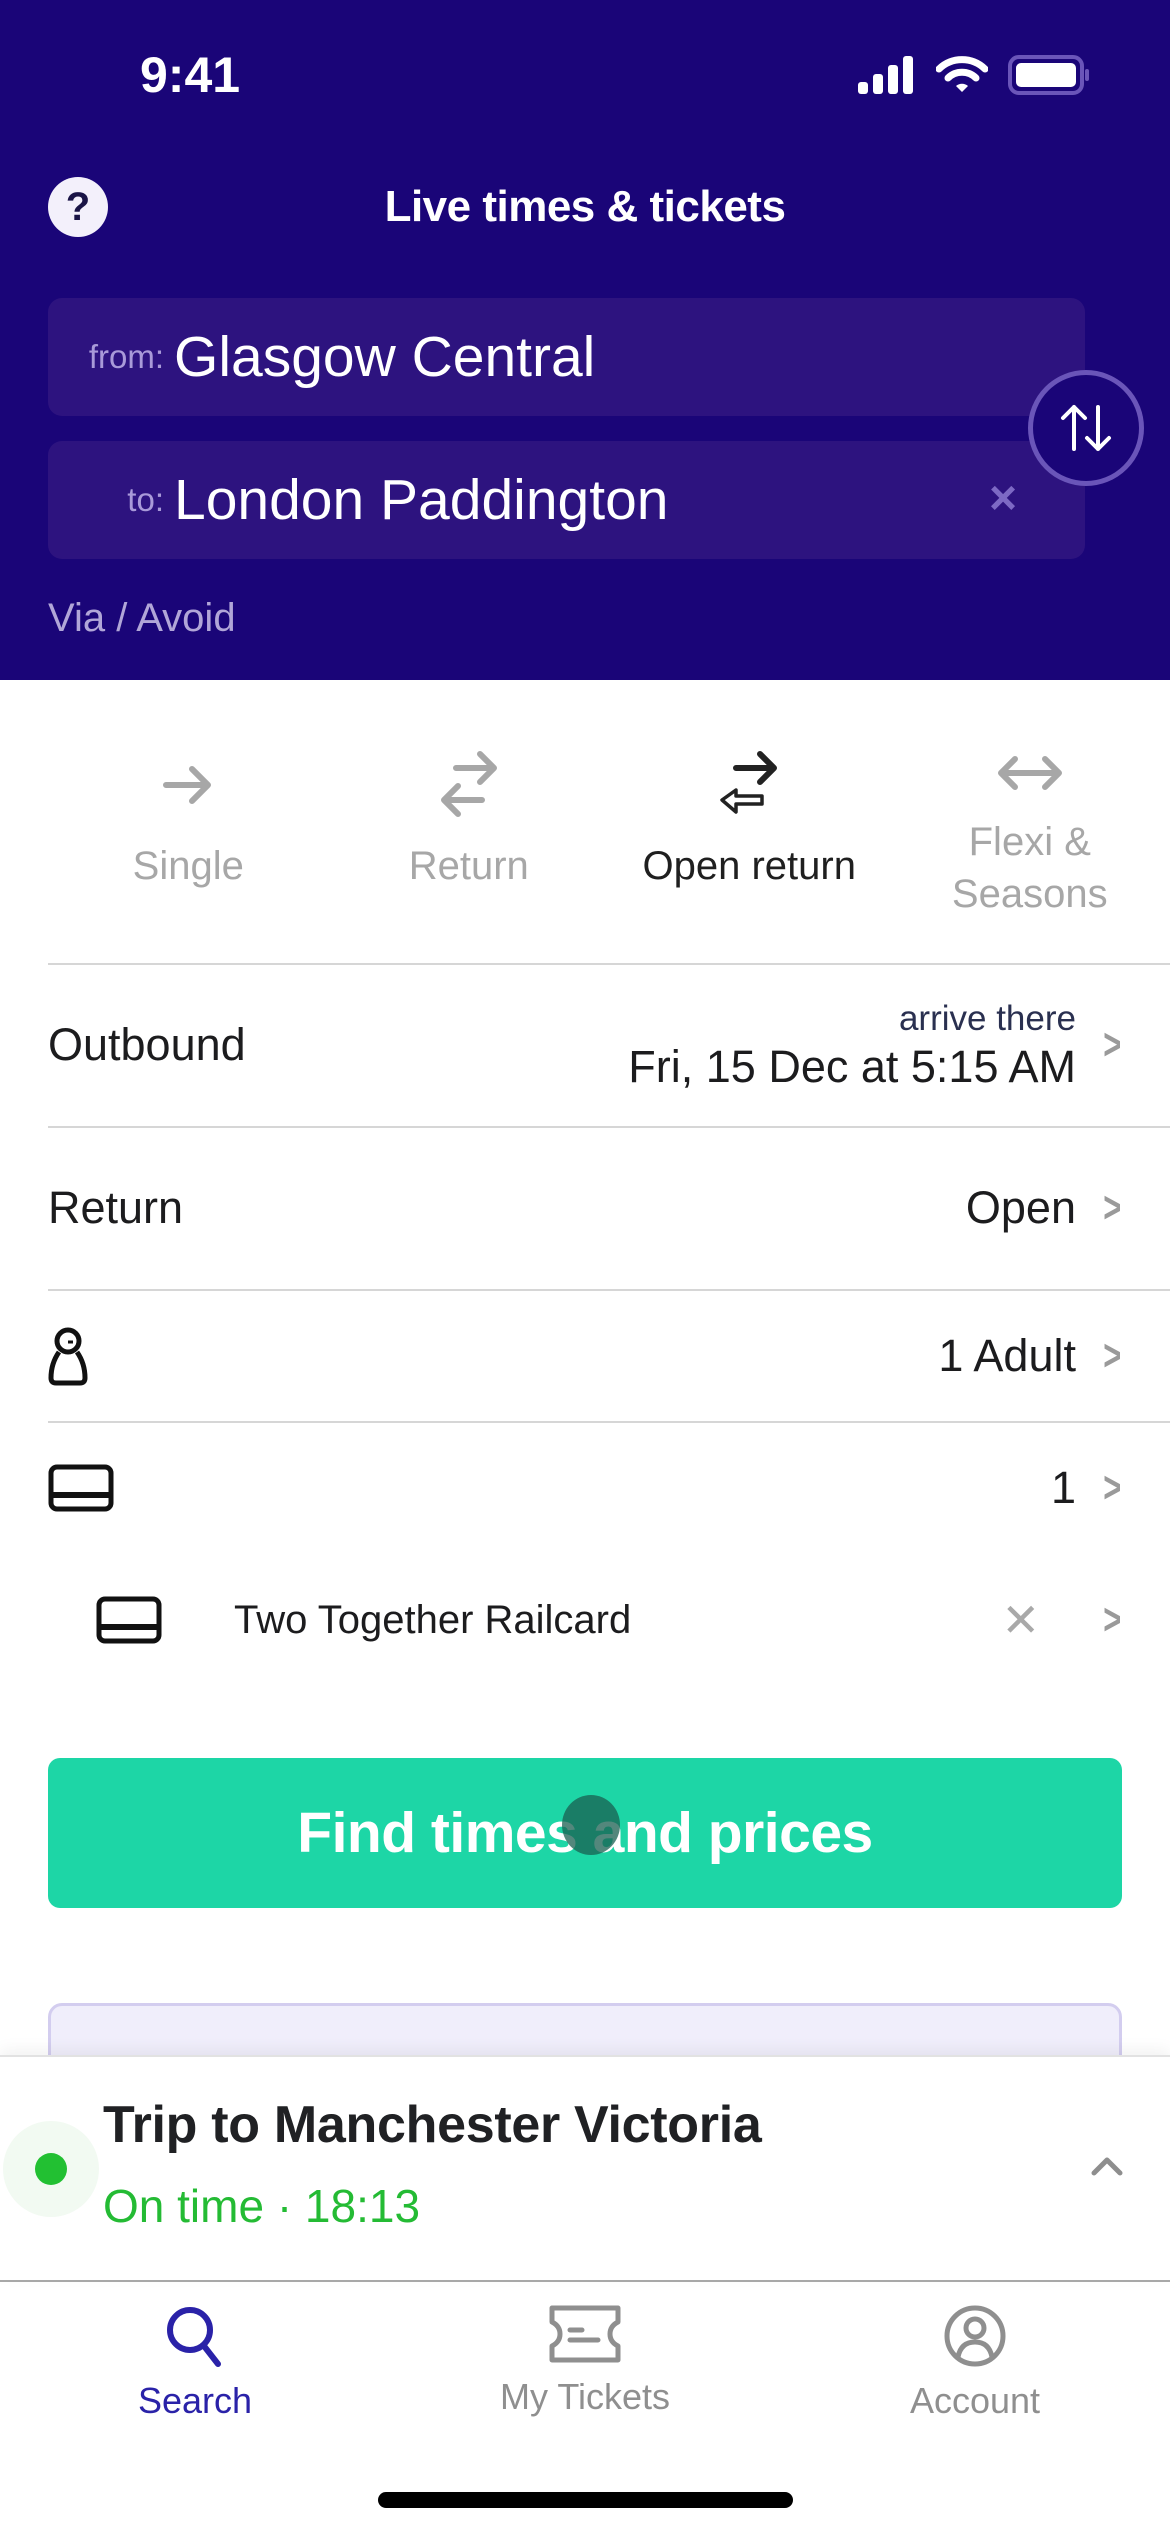 The height and width of the screenshot is (2532, 1170). Describe the element at coordinates (975, 2336) in the screenshot. I see `account-icon` at that location.